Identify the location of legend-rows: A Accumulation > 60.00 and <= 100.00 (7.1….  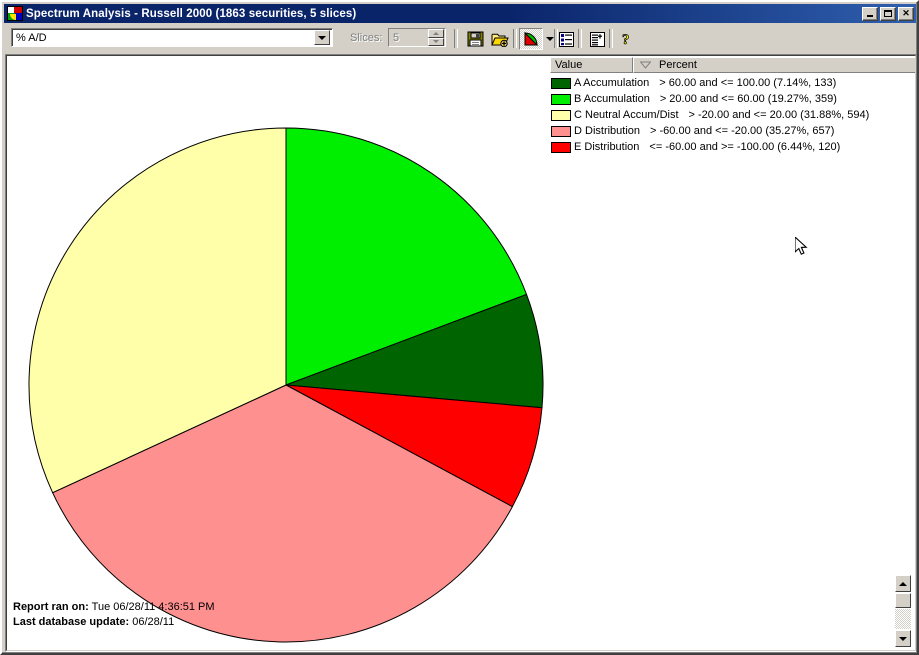
(732, 114).